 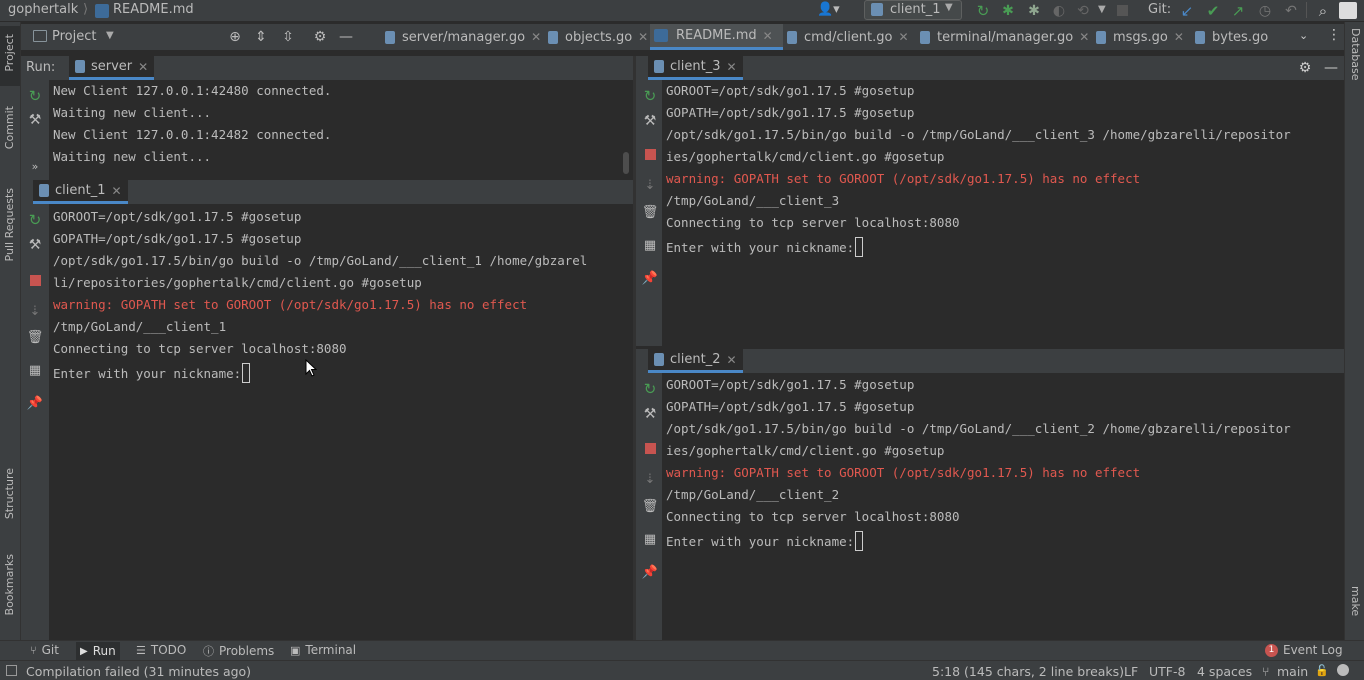 I want to click on database-tool-button: Database, so click(x=1354, y=62).